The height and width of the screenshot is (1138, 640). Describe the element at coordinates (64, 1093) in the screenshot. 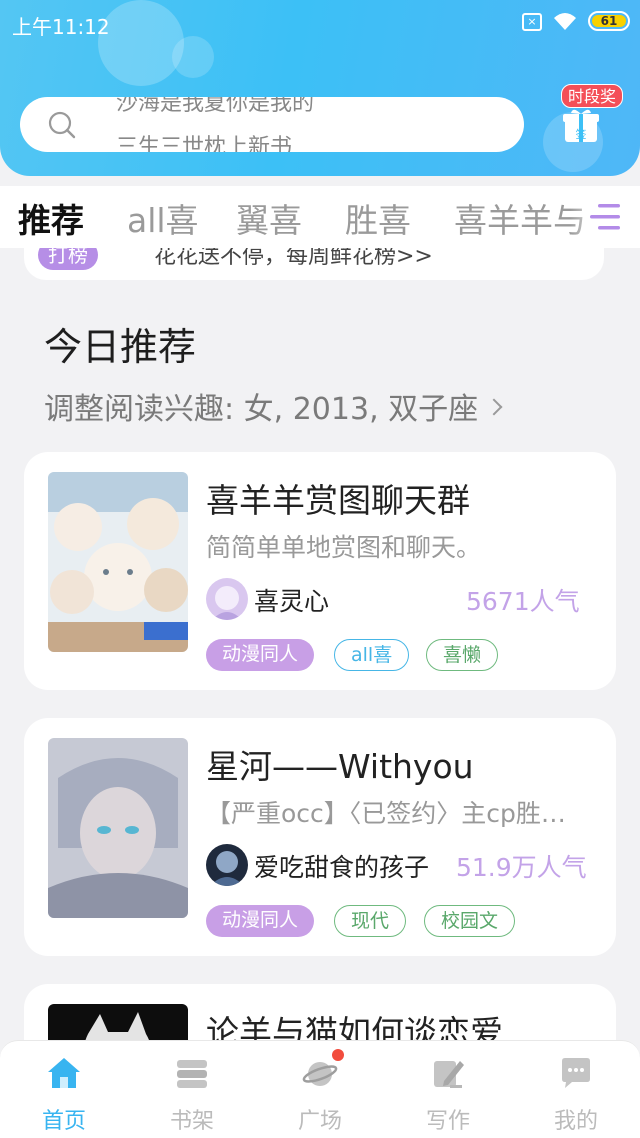

I see `nav-home: 首页` at that location.